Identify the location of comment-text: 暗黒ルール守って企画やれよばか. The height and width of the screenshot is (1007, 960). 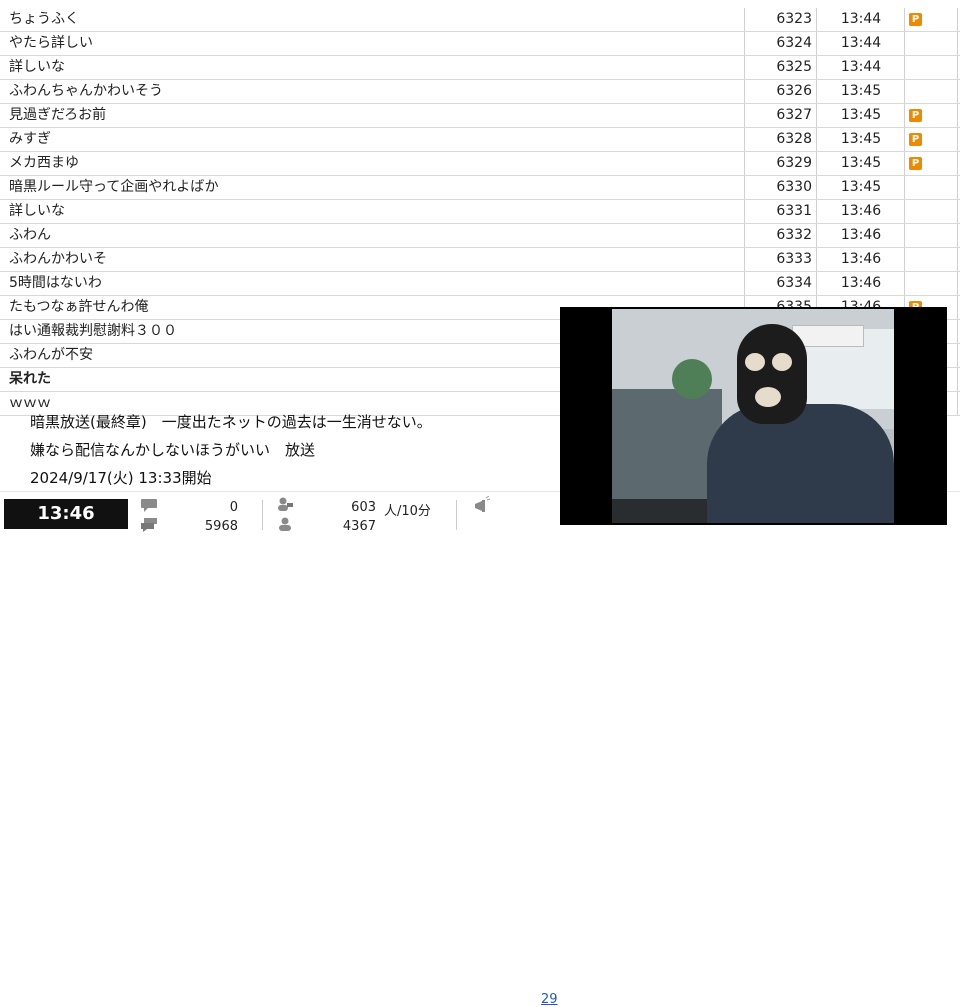
(114, 187).